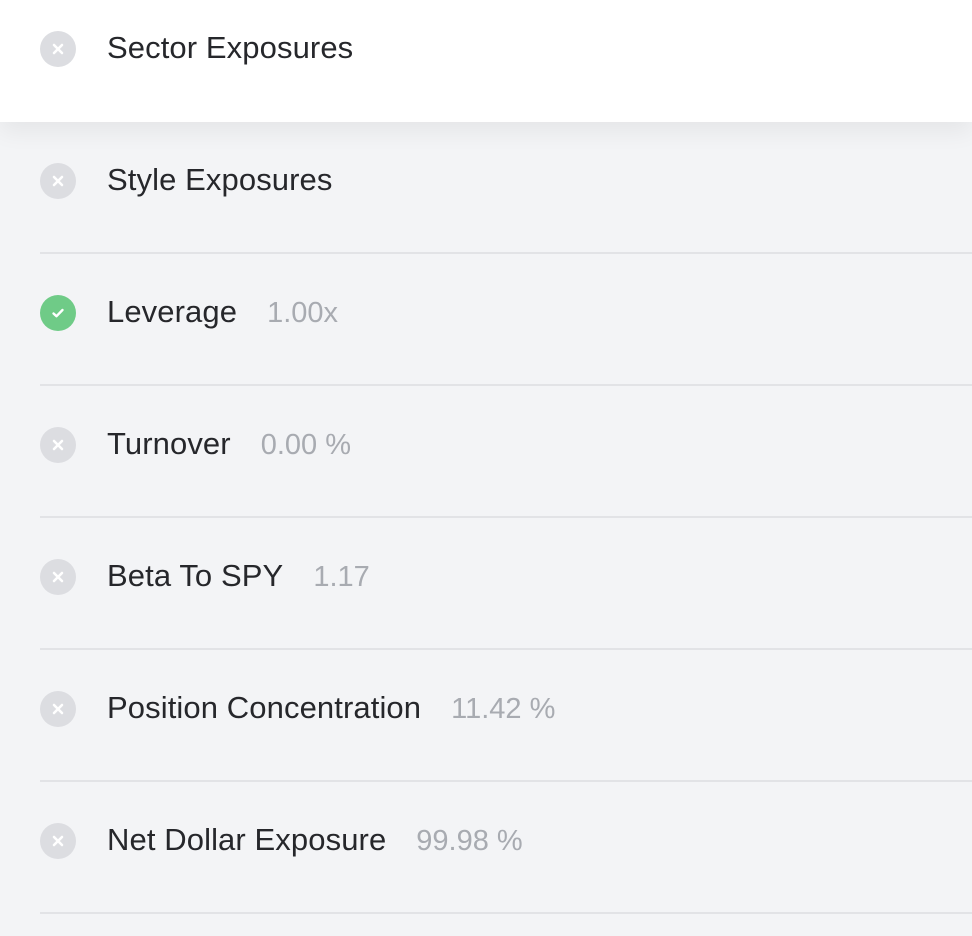  What do you see at coordinates (469, 841) in the screenshot?
I see `check-value: 99.98 %` at bounding box center [469, 841].